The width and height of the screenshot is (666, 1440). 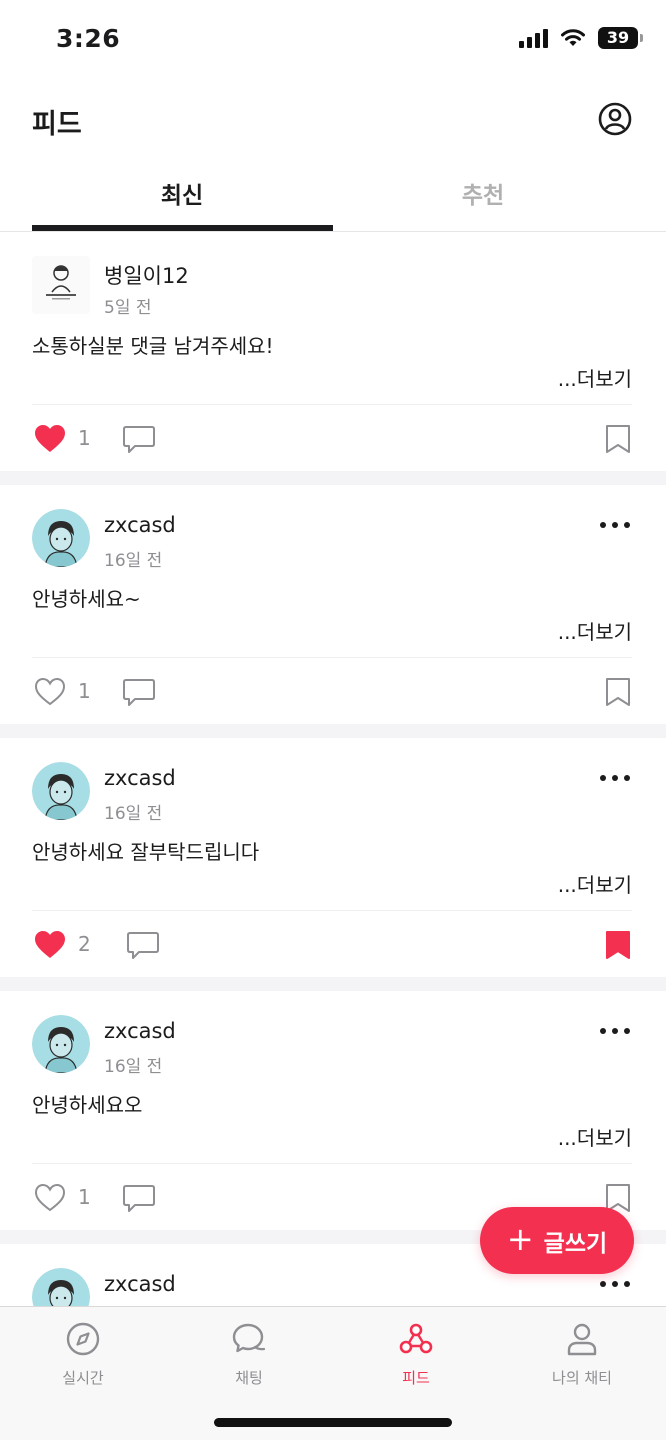 I want to click on nav-item-realtime: 실시간, so click(x=83, y=1354).